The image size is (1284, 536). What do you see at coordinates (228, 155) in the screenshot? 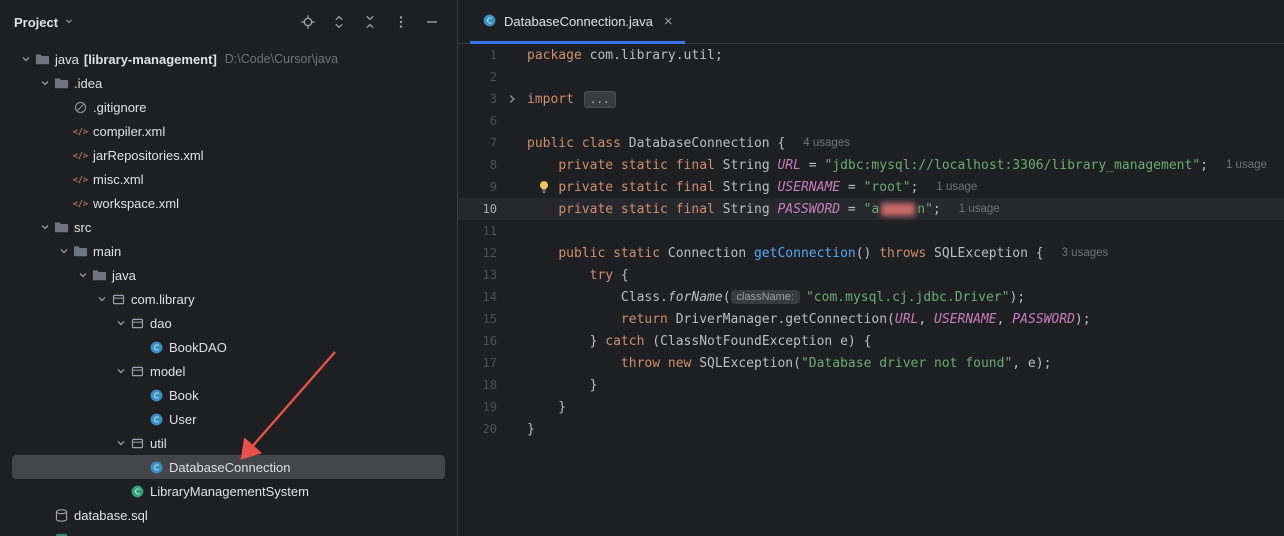
I see `tree-item-jarrepositories-xml: </> jarRepositories.xml` at bounding box center [228, 155].